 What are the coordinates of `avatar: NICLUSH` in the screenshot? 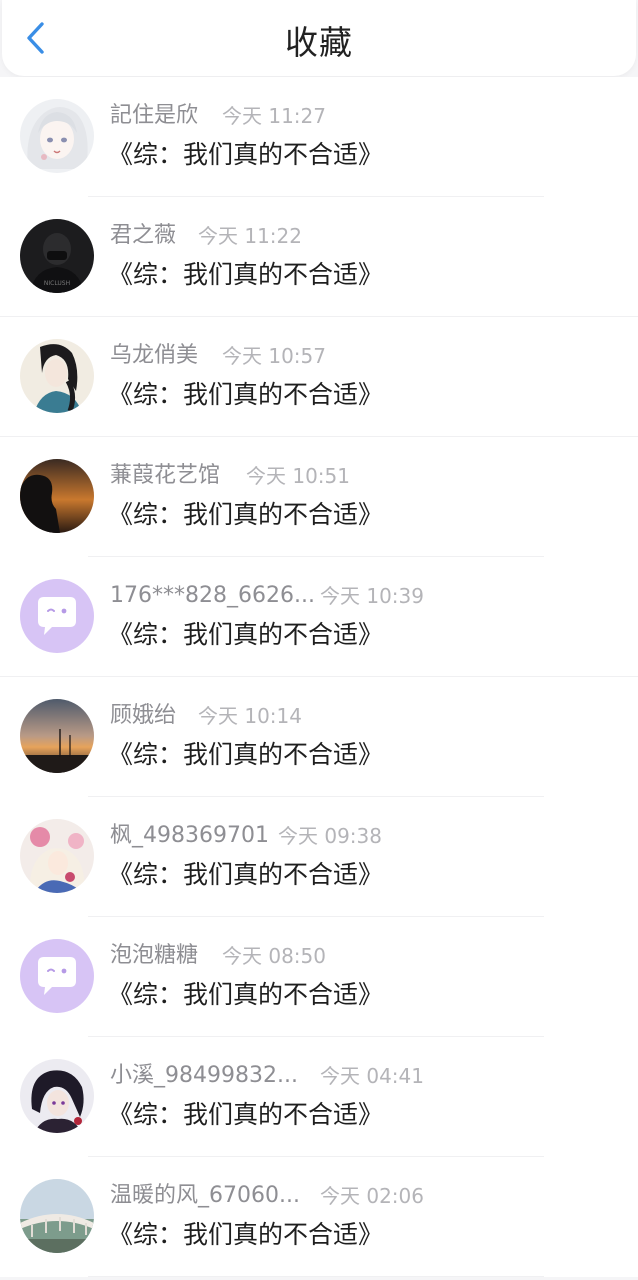 It's located at (57, 256).